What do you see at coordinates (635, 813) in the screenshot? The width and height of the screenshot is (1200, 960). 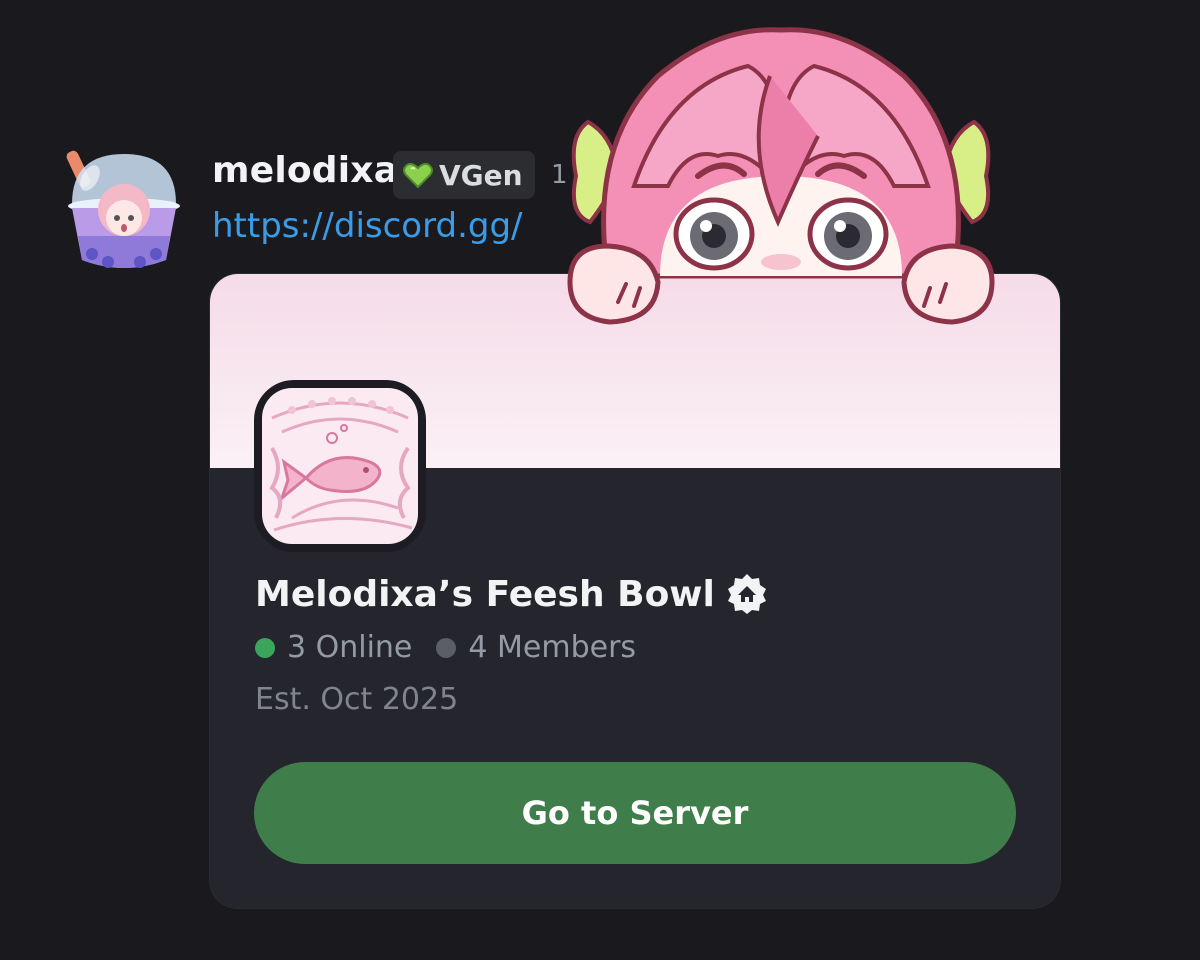 I see `go-to-server-button: Go to Server` at bounding box center [635, 813].